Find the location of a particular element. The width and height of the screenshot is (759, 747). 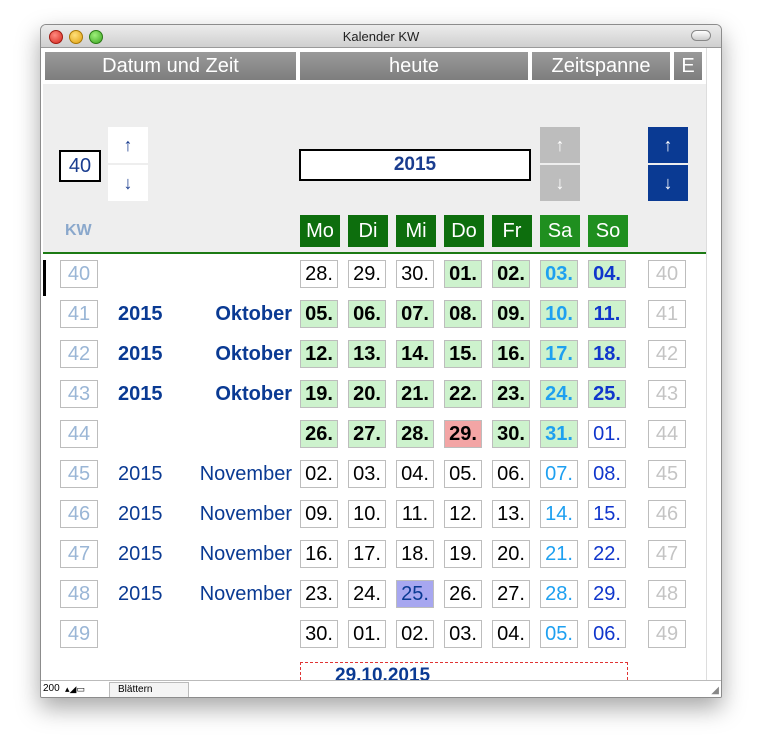

kw-number-right: 43 is located at coordinates (667, 394).